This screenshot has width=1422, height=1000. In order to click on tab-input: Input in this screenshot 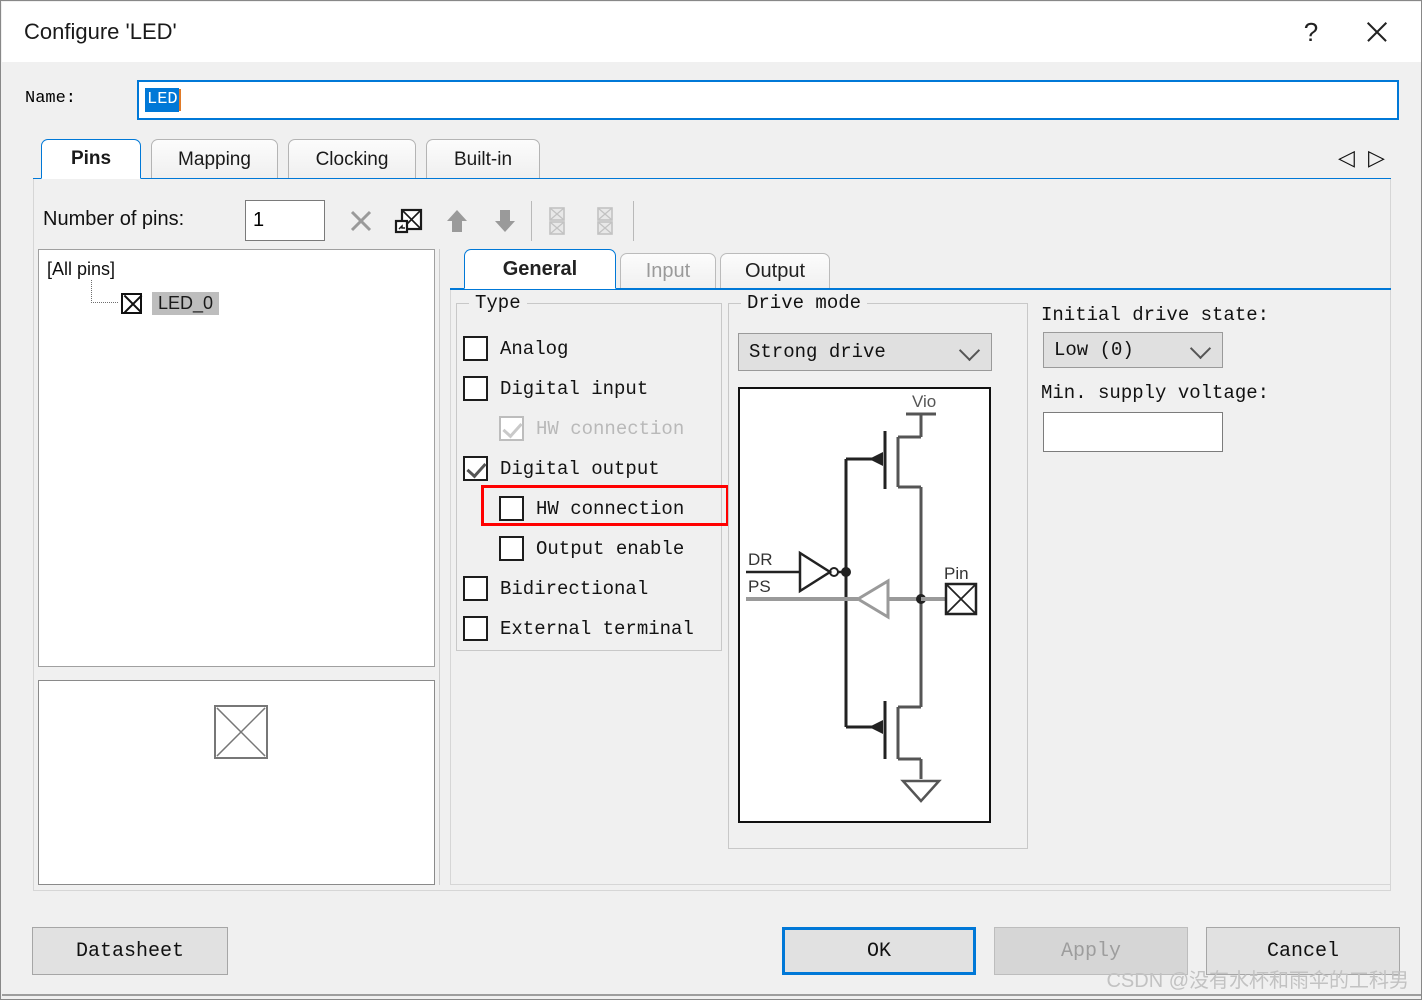, I will do `click(668, 271)`.